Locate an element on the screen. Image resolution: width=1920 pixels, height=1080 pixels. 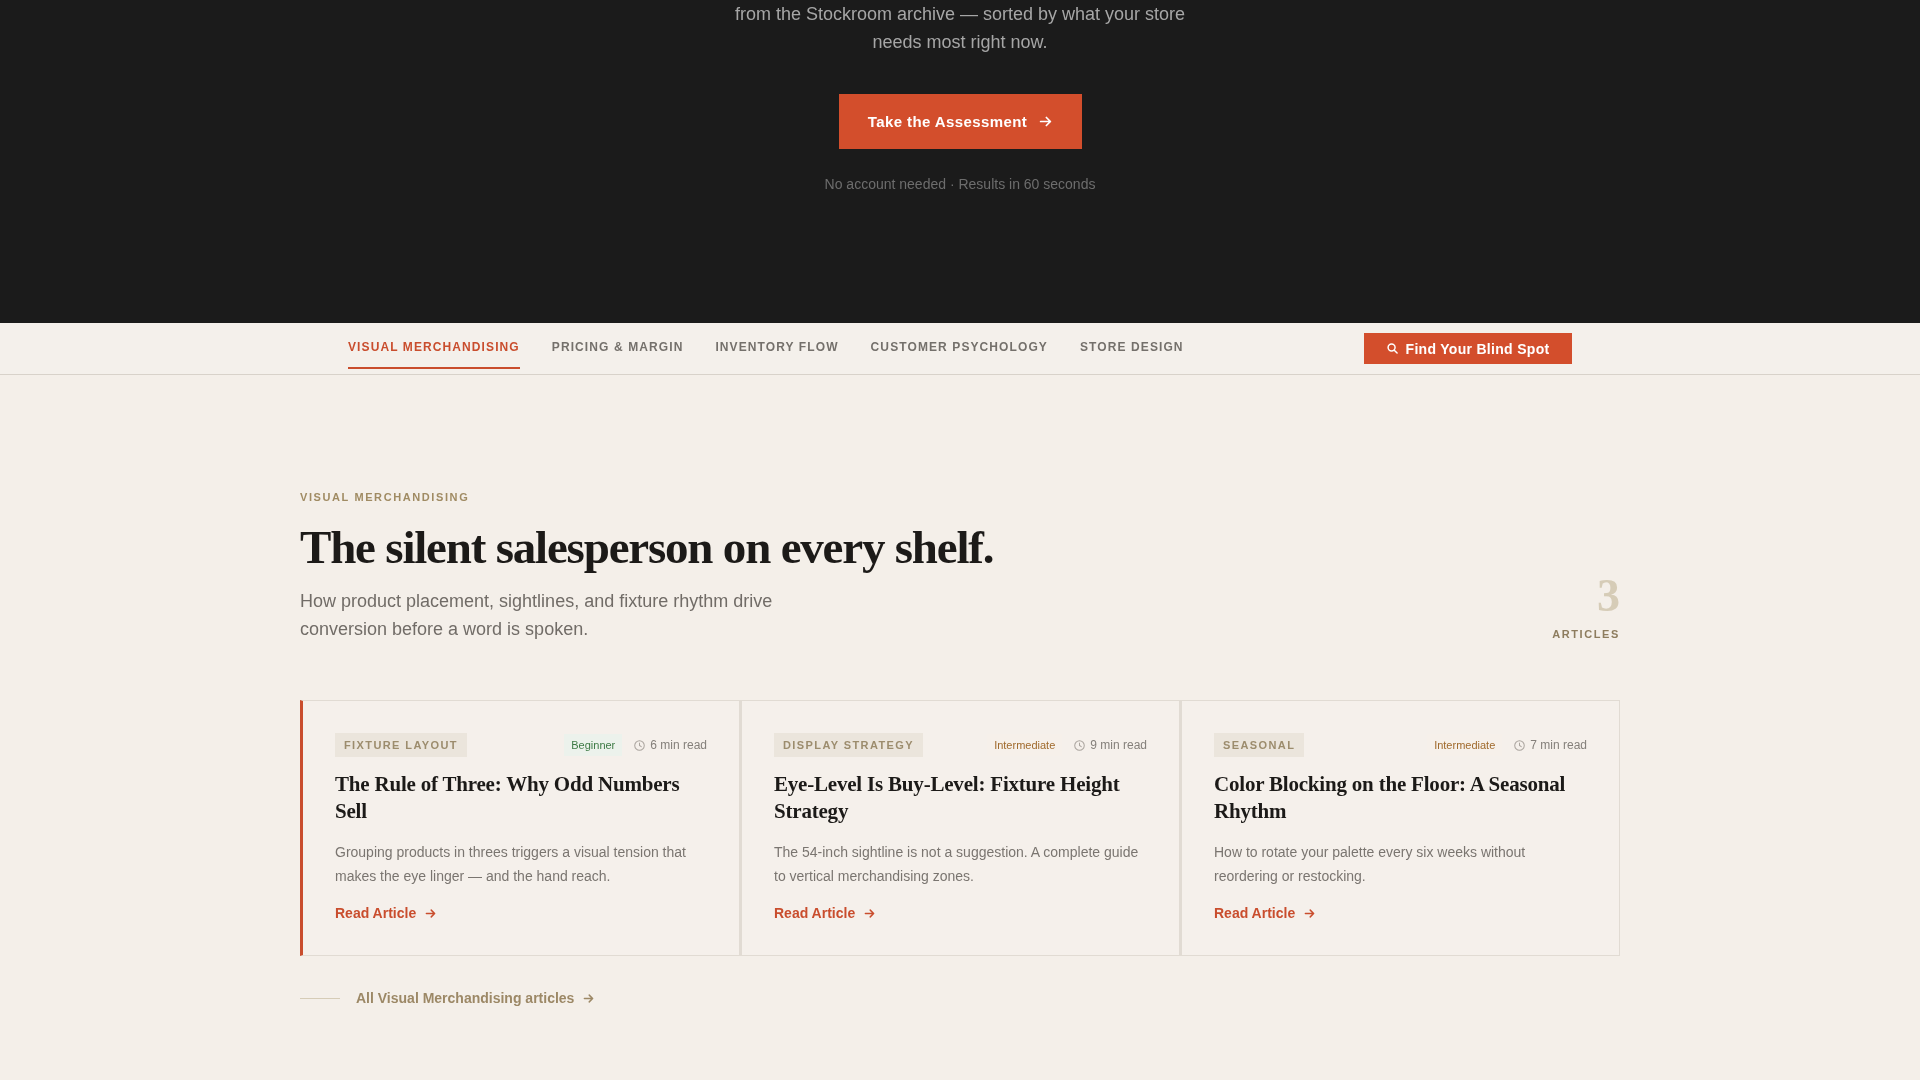
take-assessment-button: Take the Assessment is located at coordinates (960, 121).